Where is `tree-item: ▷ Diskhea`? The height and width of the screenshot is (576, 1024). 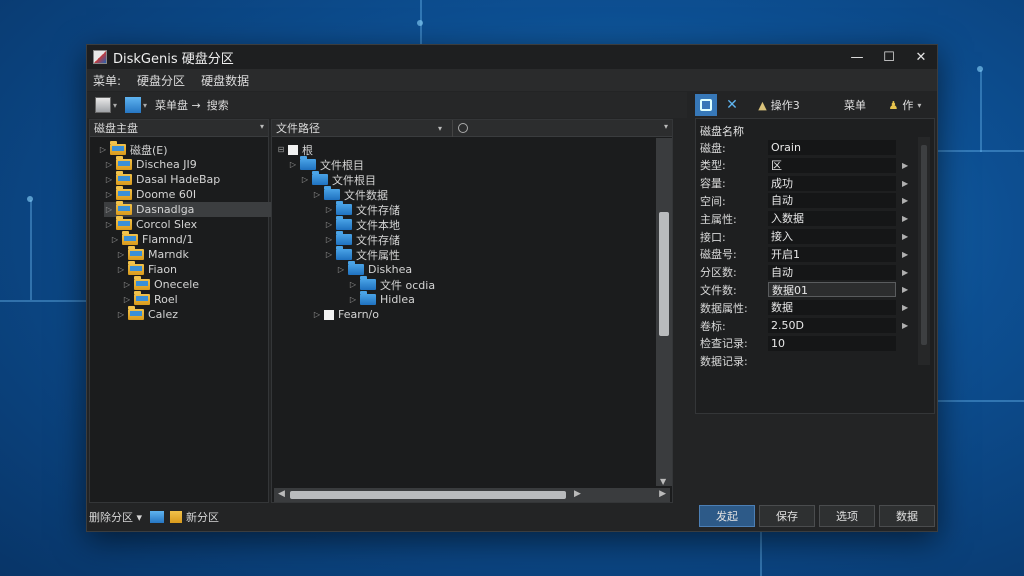 tree-item: ▷ Diskhea is located at coordinates (374, 269).